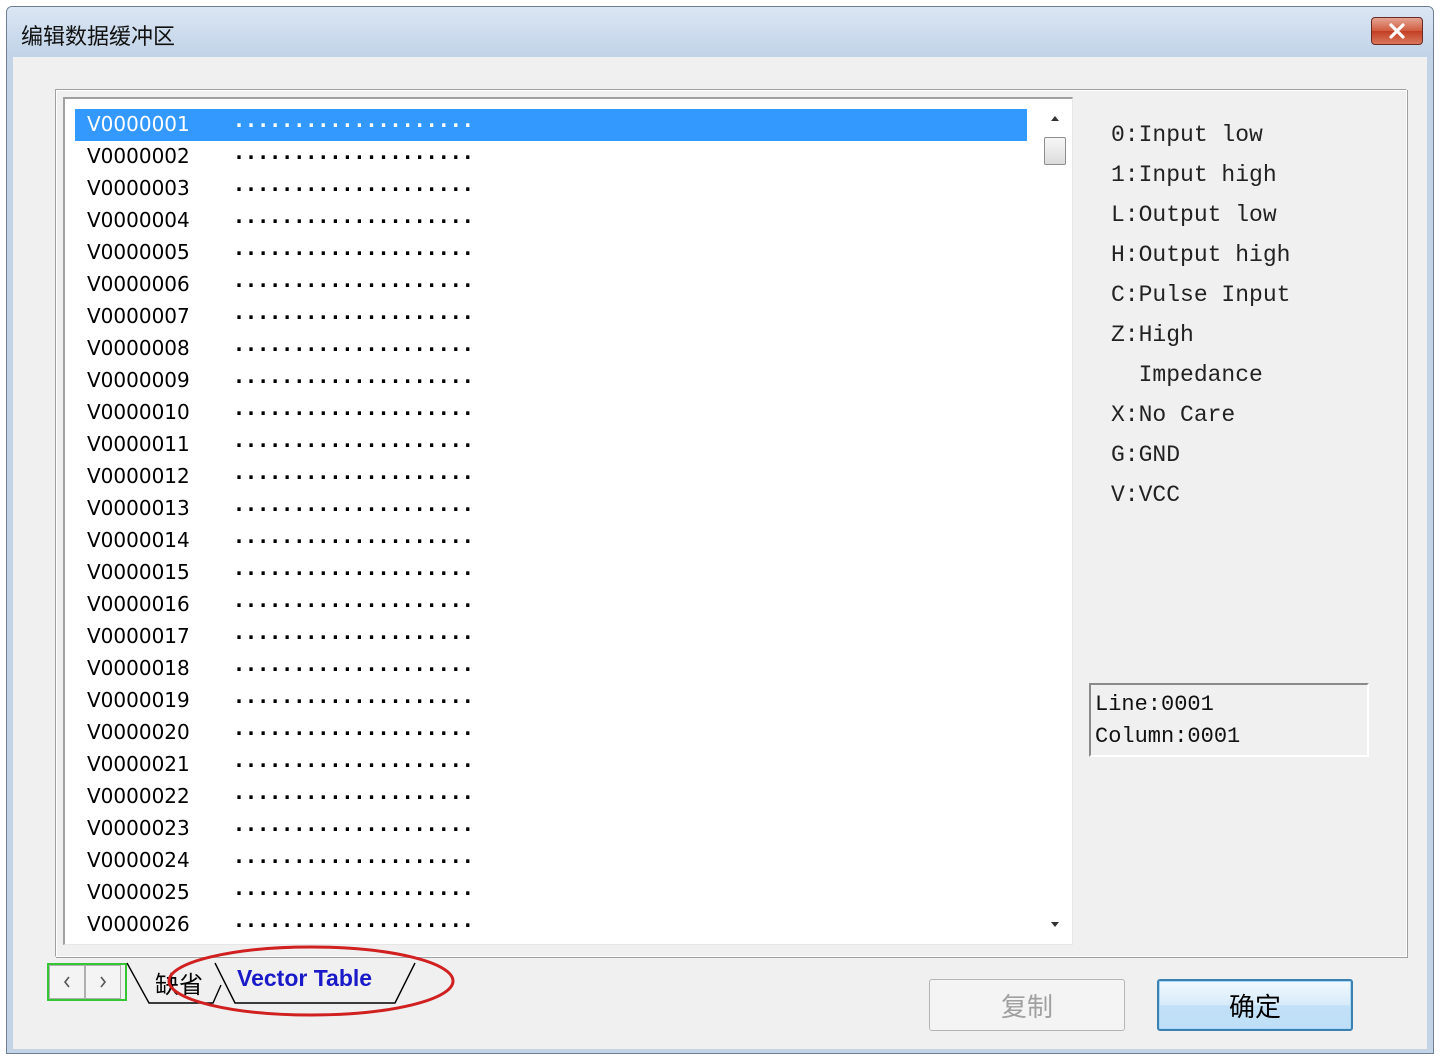 This screenshot has height=1058, width=1443. What do you see at coordinates (138, 636) in the screenshot?
I see `vector-id: V0000017` at bounding box center [138, 636].